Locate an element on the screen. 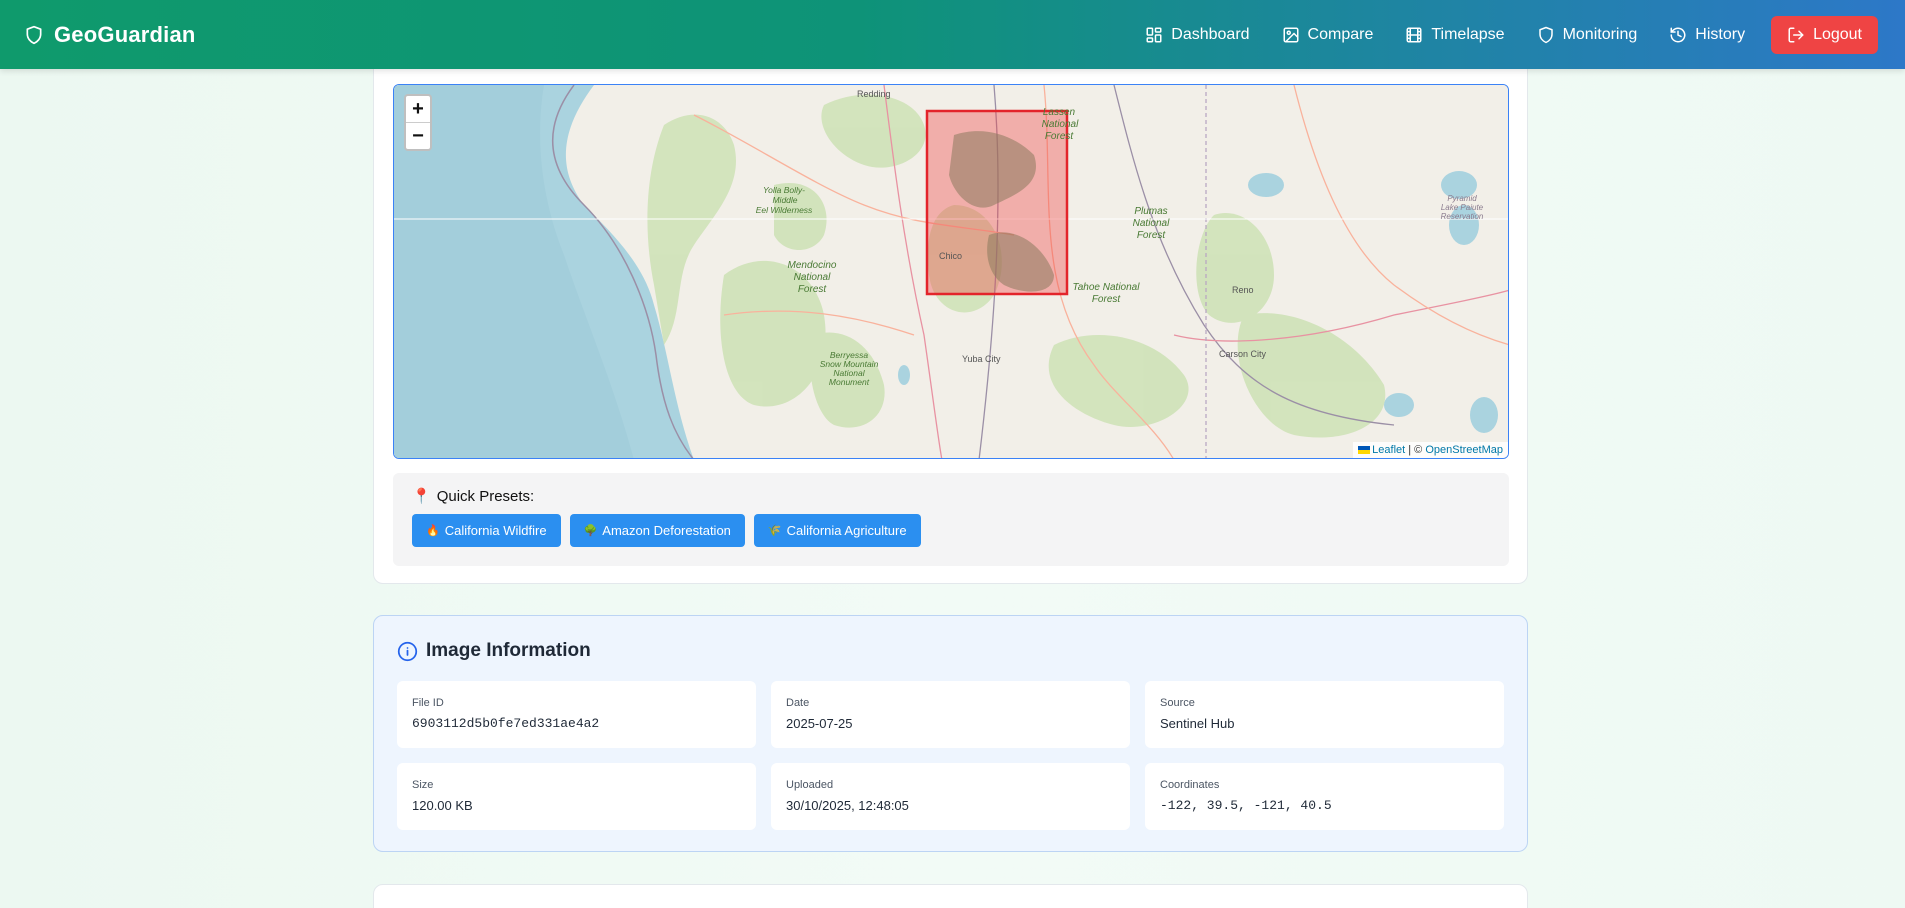 The width and height of the screenshot is (1905, 908). info-uploaded: Uploaded 30/10/2025, 12:48:05 is located at coordinates (950, 796).